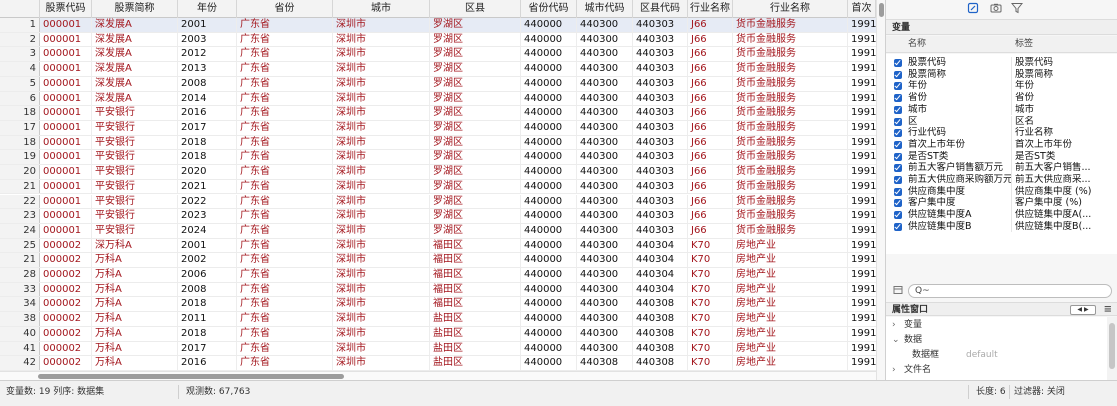  I want to click on table-cell: 2018, so click(207, 304).